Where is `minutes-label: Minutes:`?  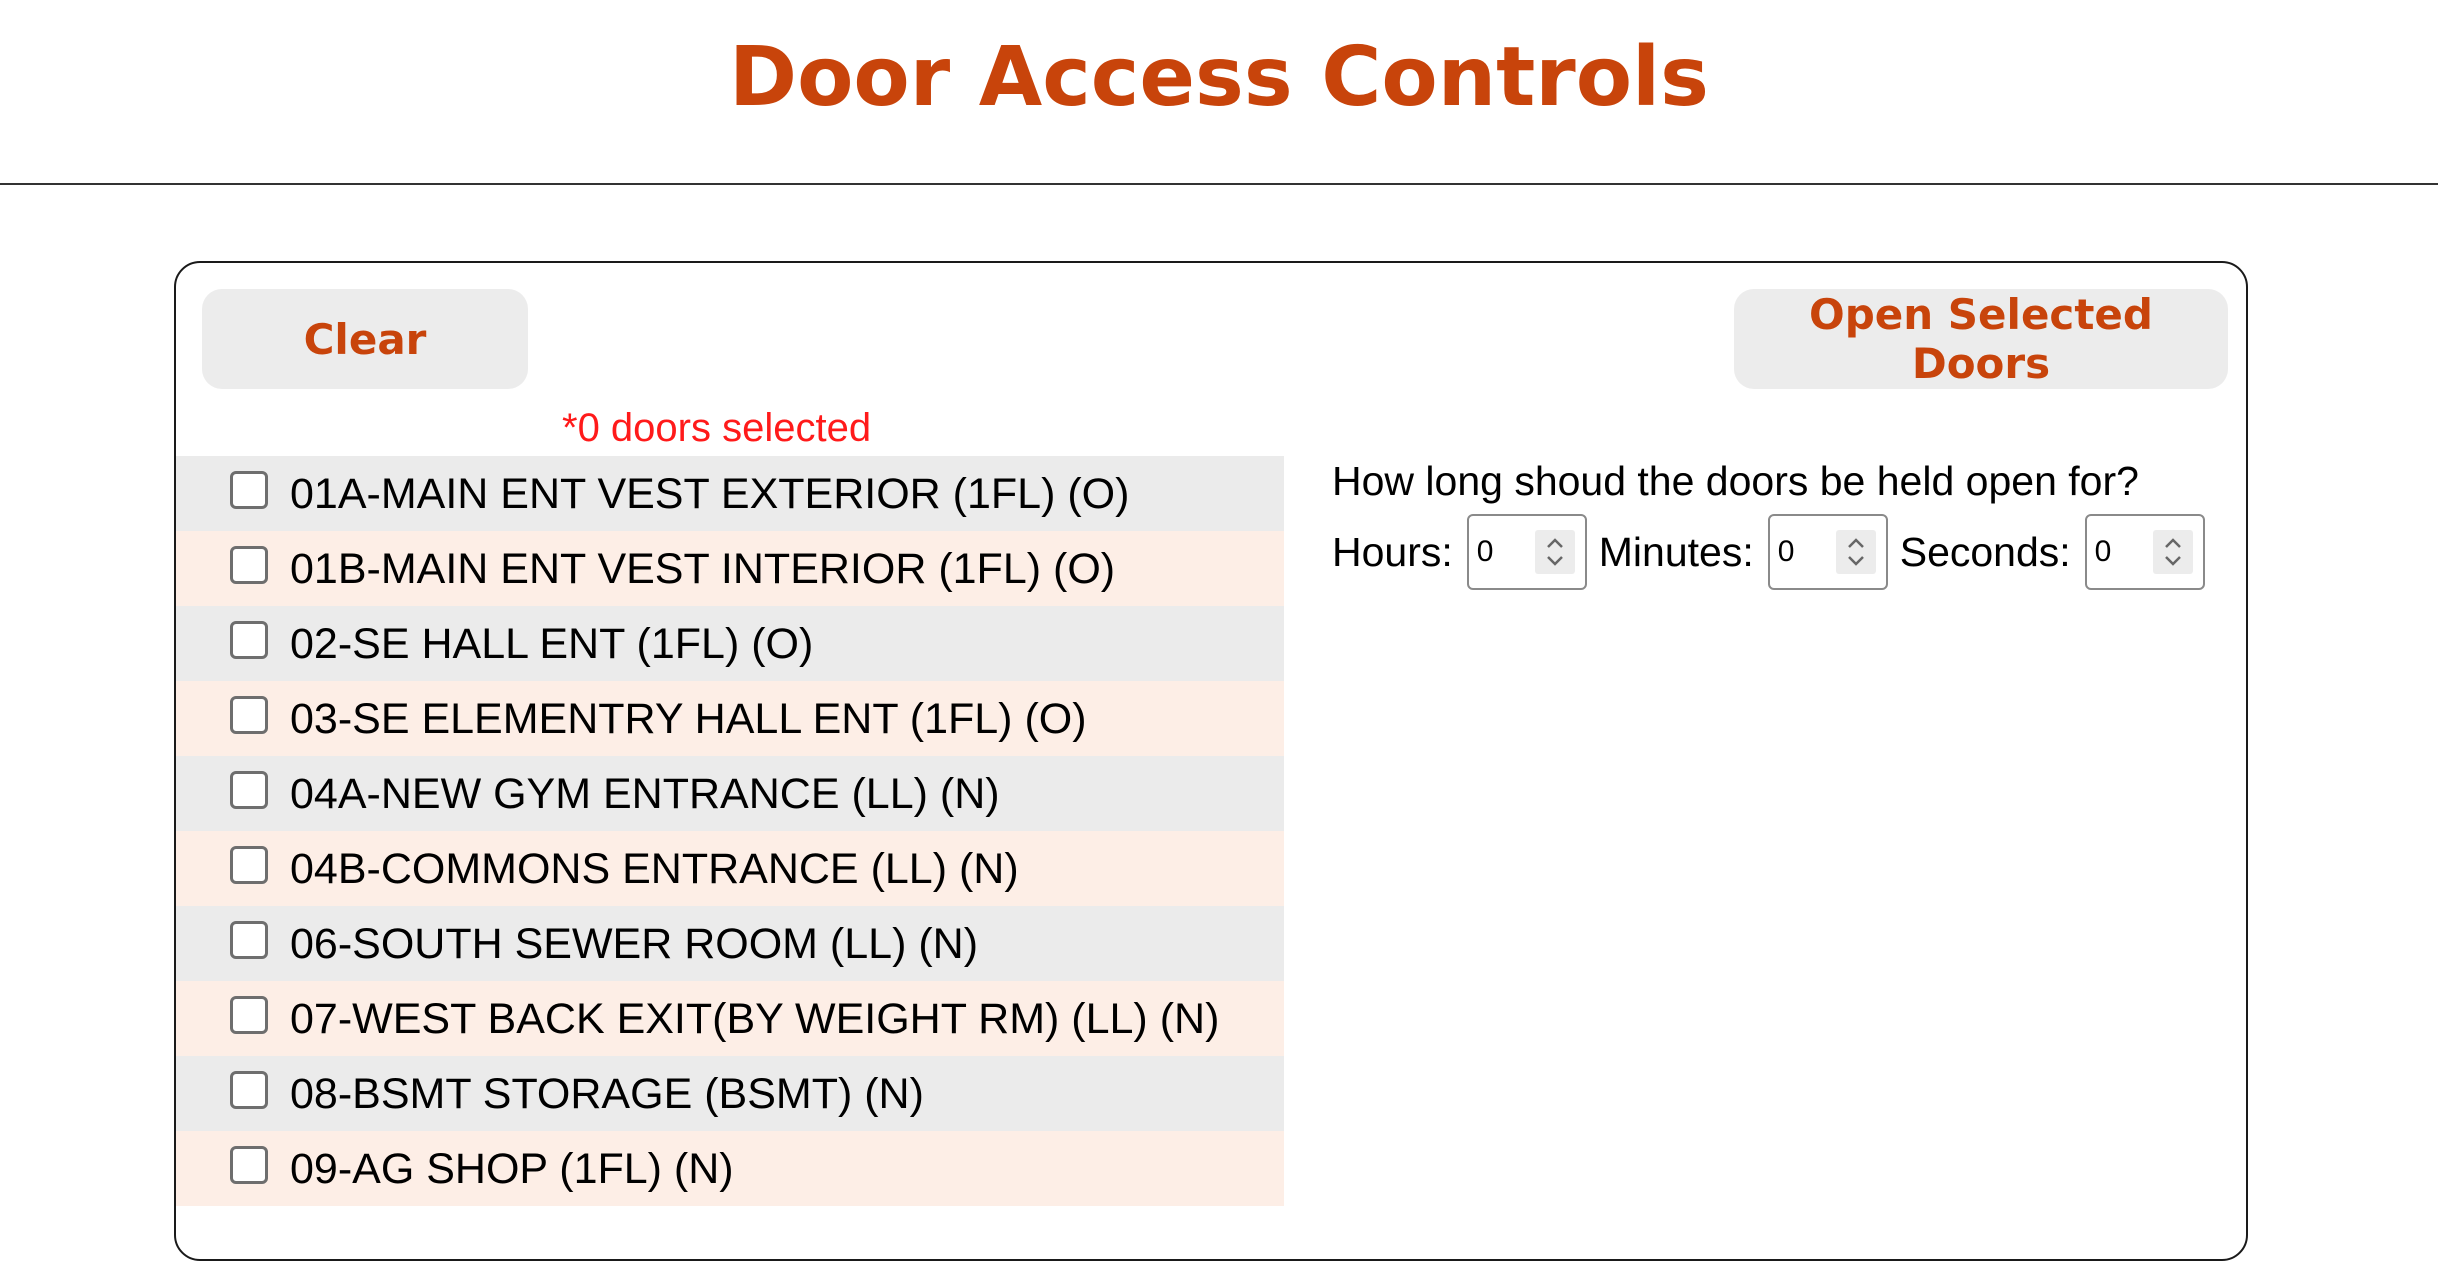
minutes-label: Minutes: is located at coordinates (1676, 551).